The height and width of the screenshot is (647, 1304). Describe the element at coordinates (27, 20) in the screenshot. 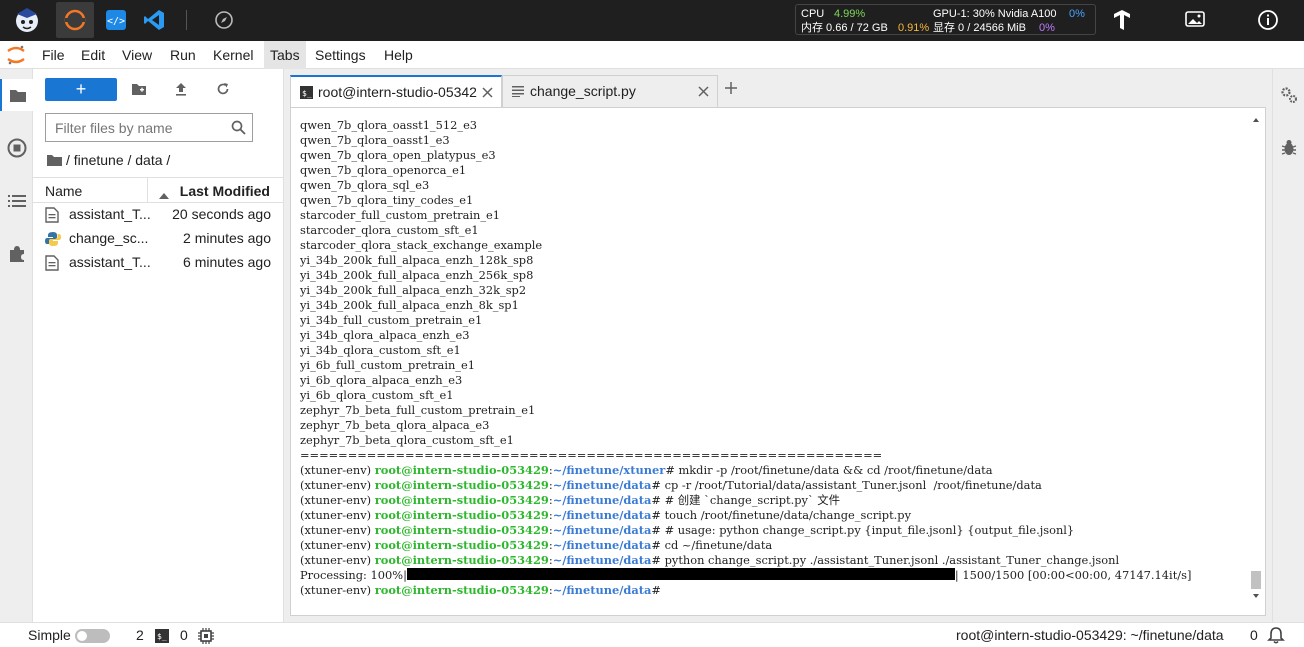

I see `intern-studio-logo-icon` at that location.